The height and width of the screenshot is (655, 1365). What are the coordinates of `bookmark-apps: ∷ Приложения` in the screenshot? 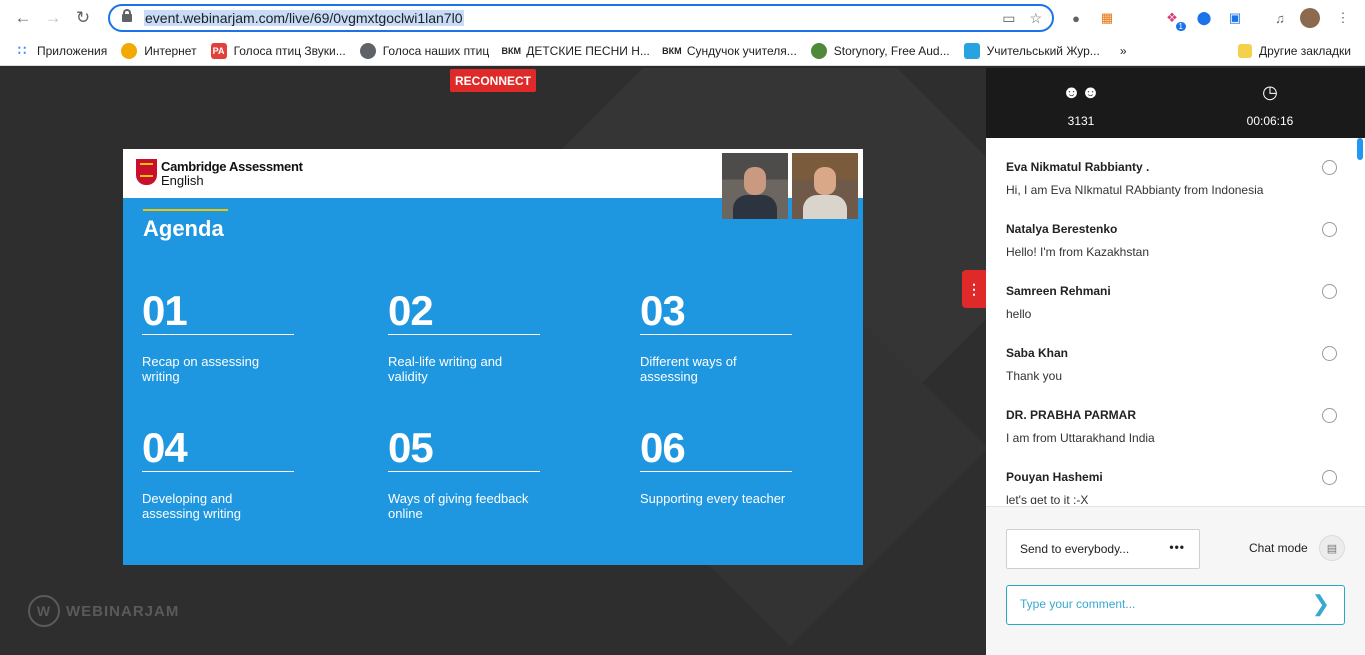 It's located at (60, 51).